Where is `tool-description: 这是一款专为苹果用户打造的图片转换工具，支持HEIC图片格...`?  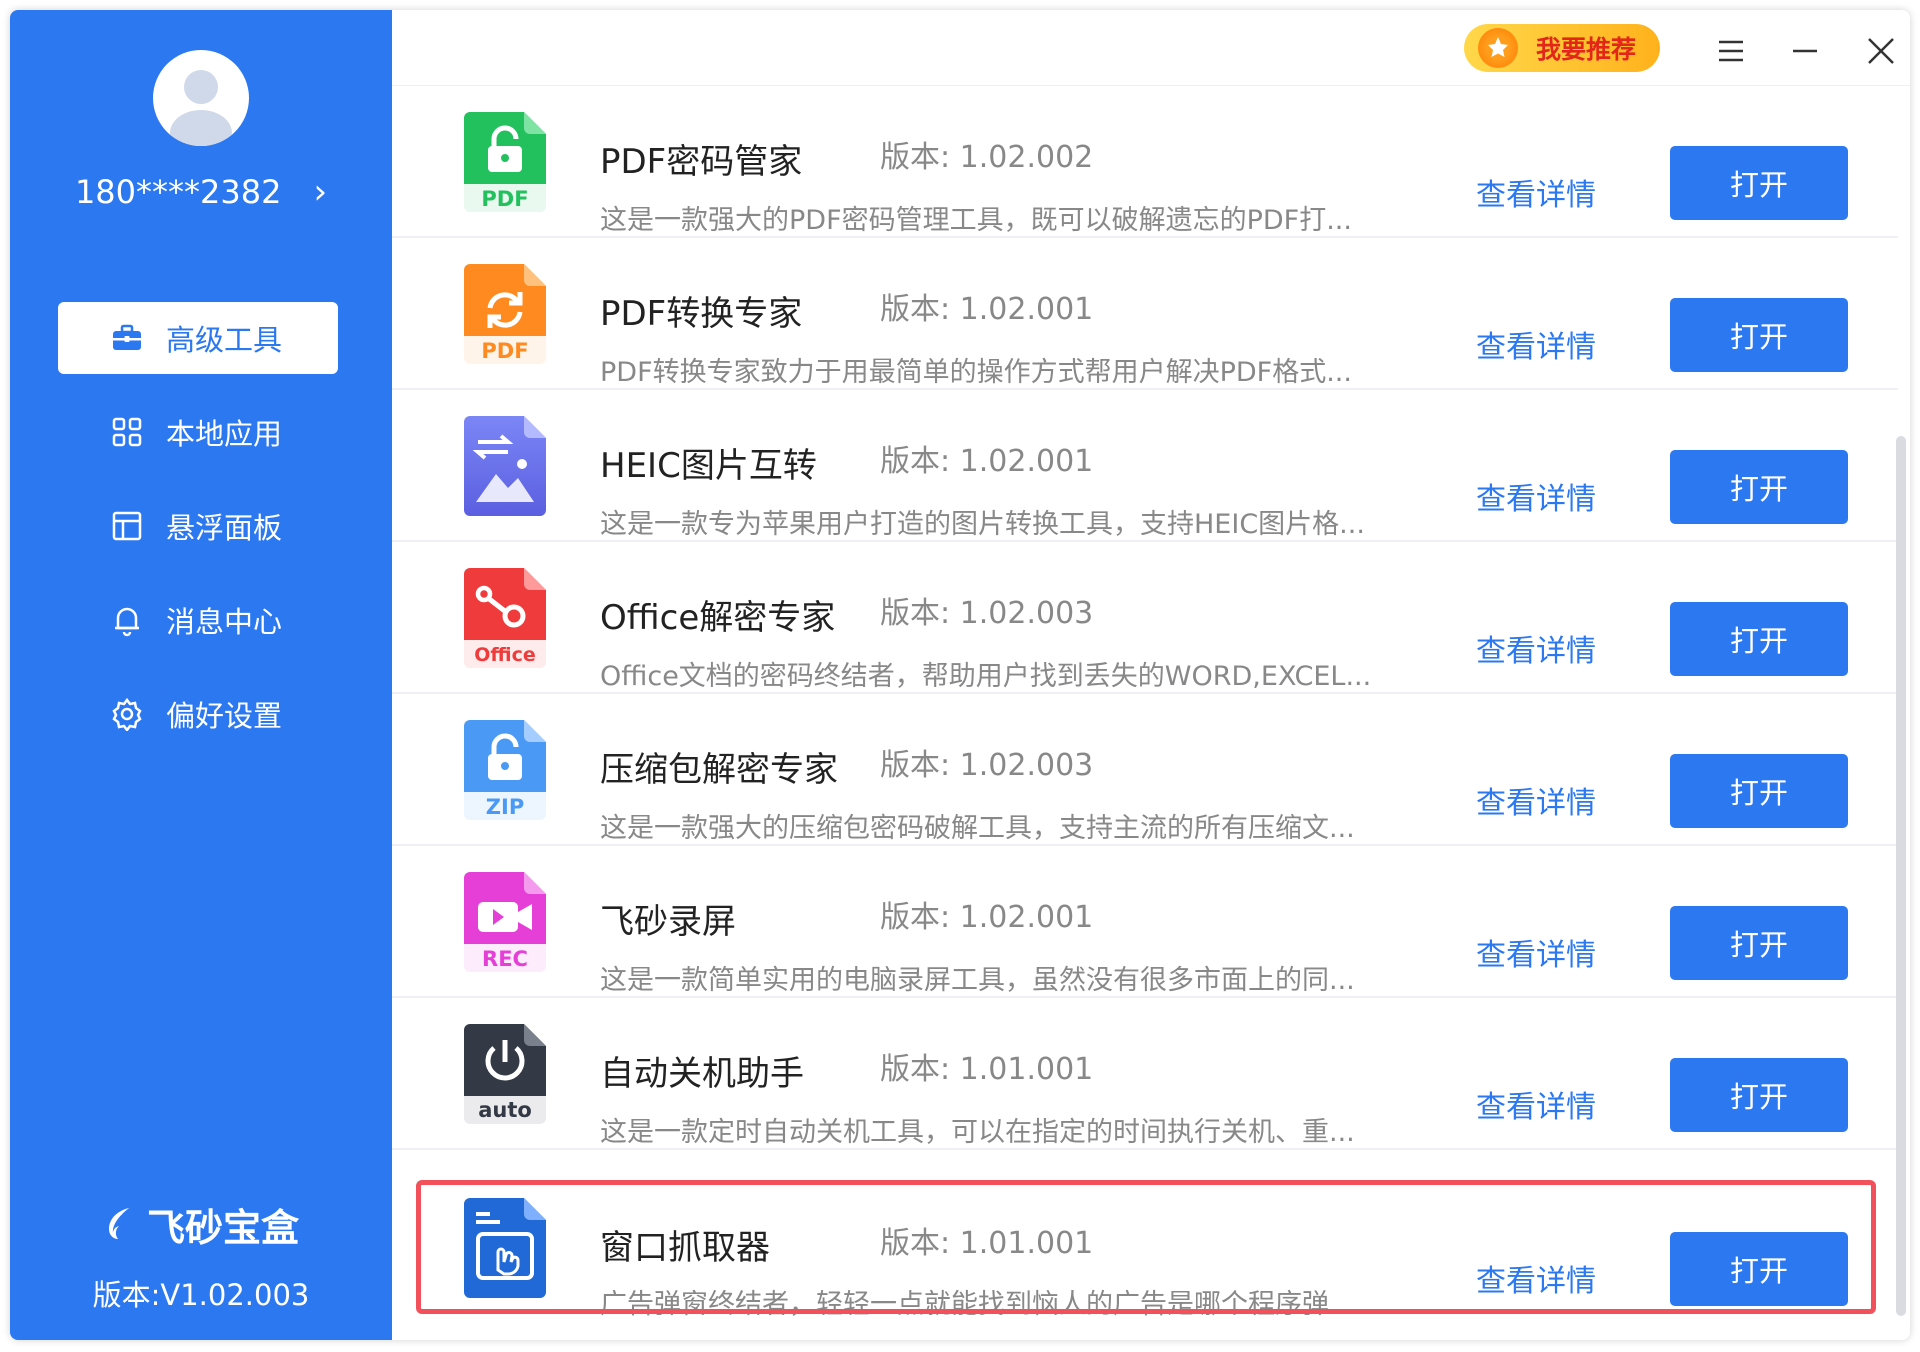 tool-description: 这是一款专为苹果用户打造的图片转换工具，支持HEIC图片格... is located at coordinates (982, 524).